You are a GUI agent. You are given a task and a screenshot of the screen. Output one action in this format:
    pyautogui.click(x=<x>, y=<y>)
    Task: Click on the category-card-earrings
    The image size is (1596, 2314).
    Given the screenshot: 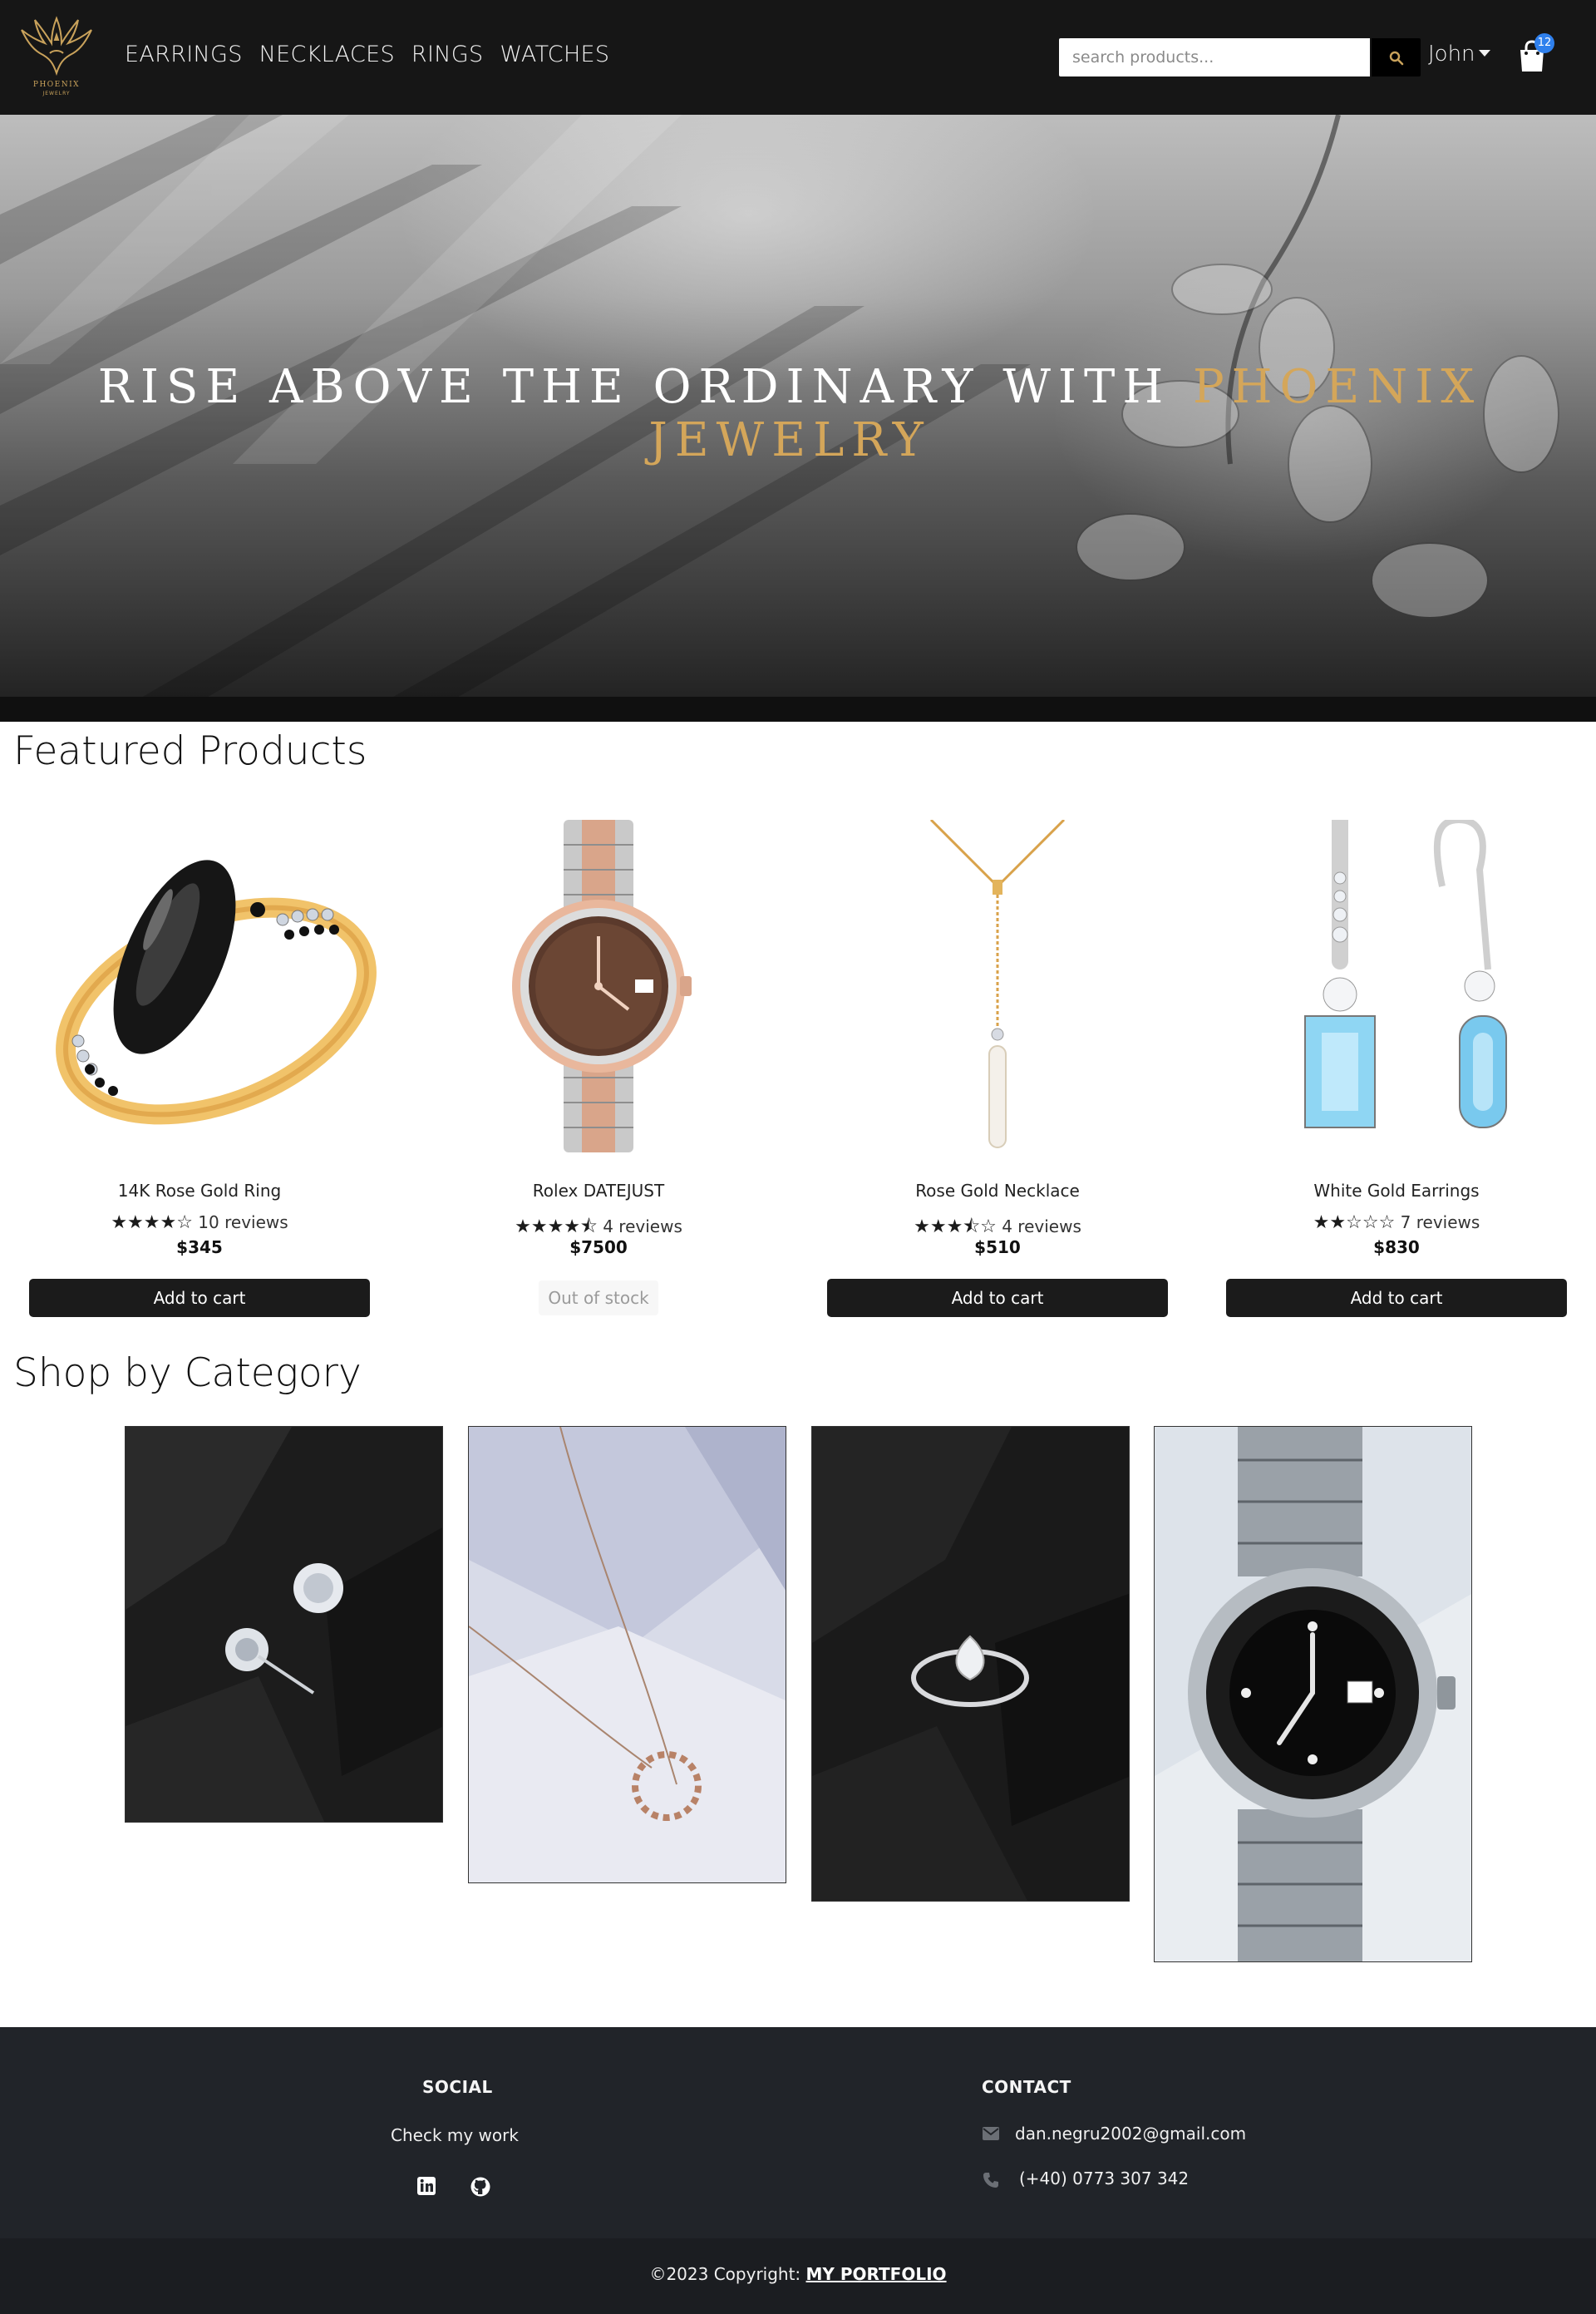 What is the action you would take?
    pyautogui.click(x=284, y=1625)
    